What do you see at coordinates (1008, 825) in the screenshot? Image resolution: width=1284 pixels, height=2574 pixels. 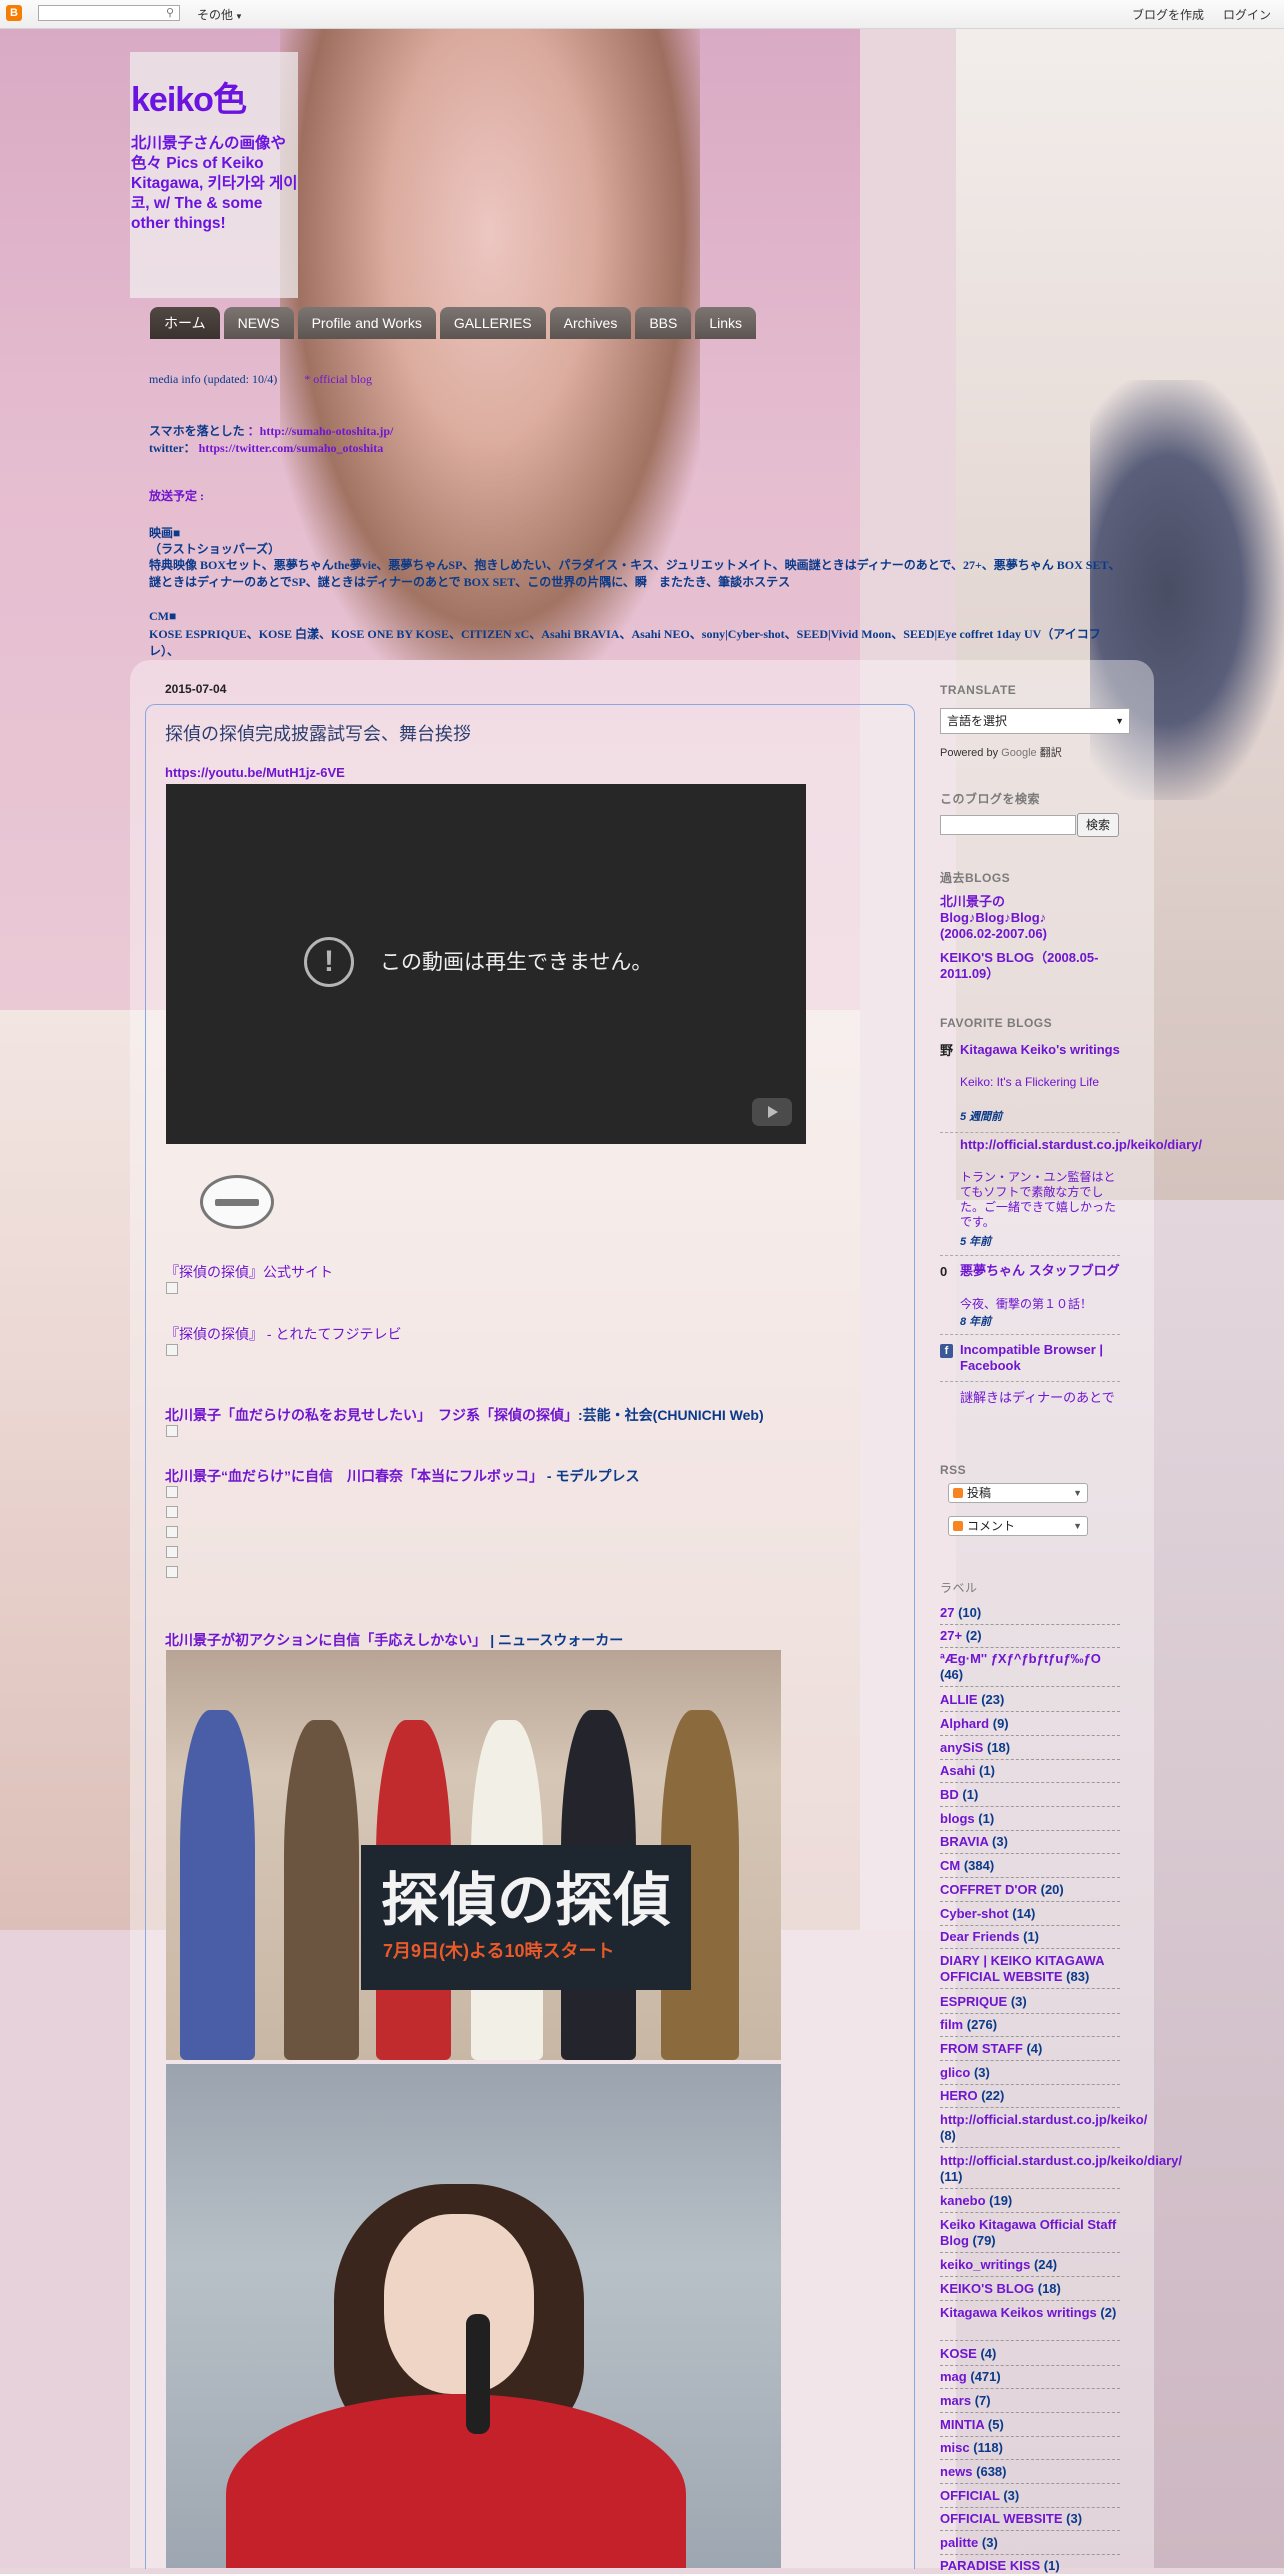 I see `blog-search-input` at bounding box center [1008, 825].